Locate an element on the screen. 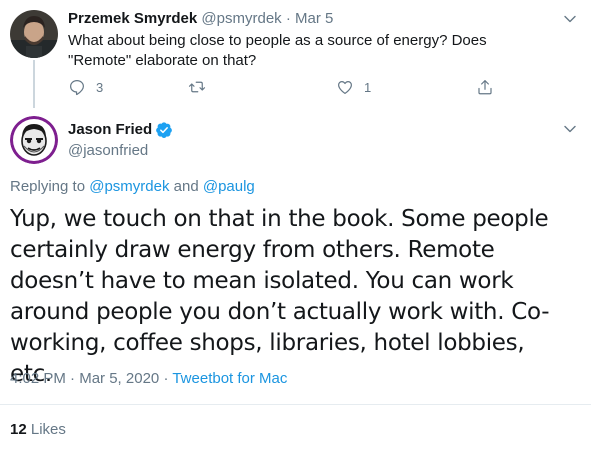 The width and height of the screenshot is (591, 450). tweet-time: 4:02 PM is located at coordinates (38, 378).